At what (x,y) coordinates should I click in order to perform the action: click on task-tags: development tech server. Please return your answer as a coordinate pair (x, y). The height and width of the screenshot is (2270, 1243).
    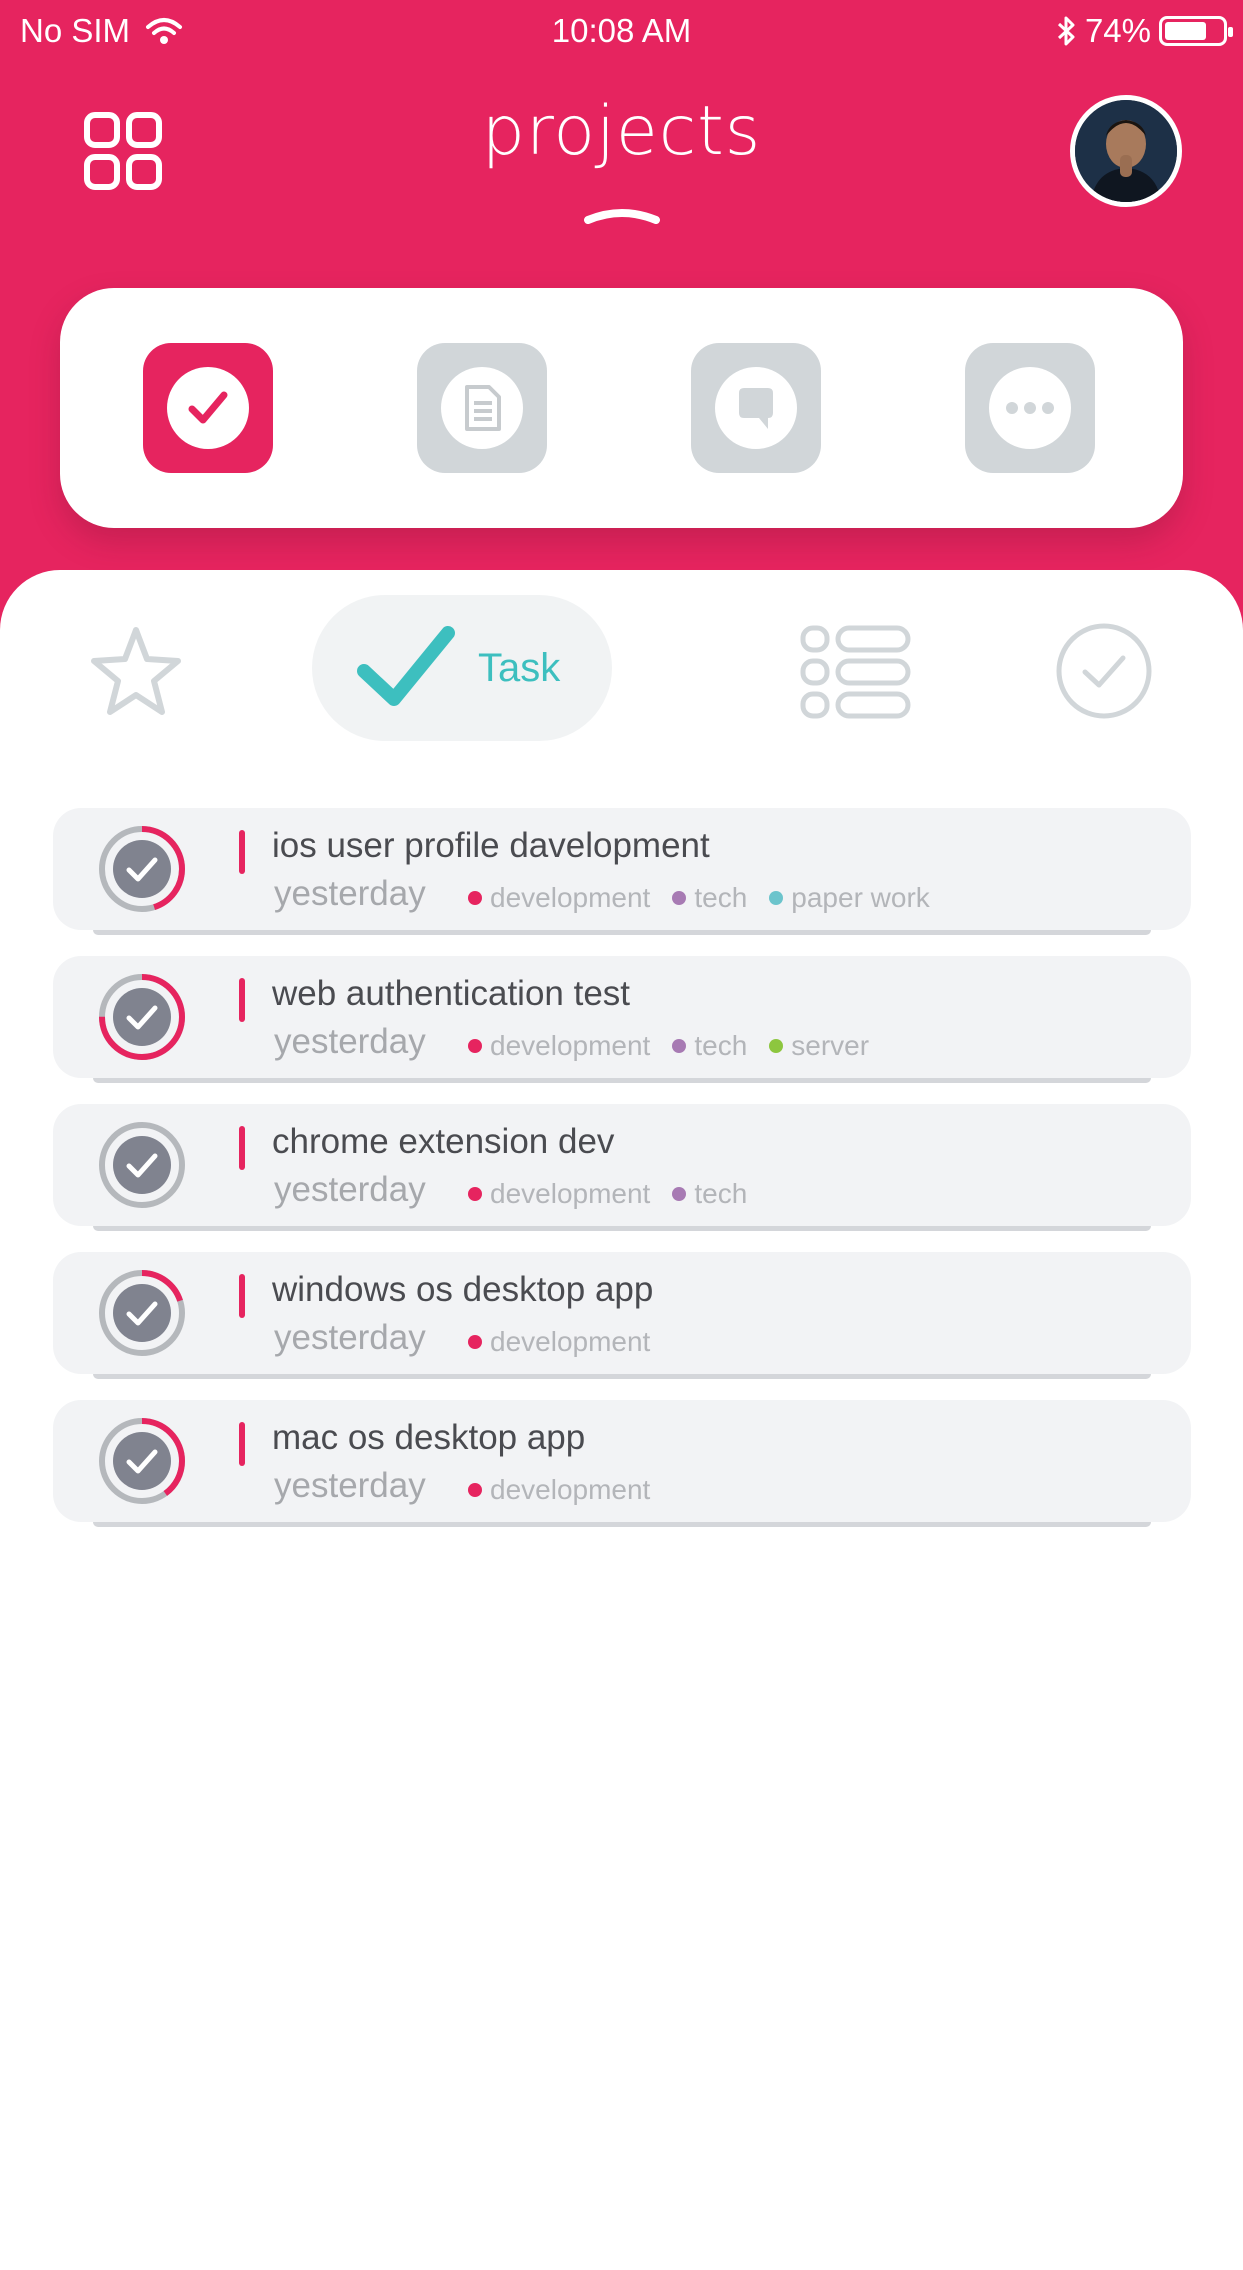
    Looking at the image, I should click on (668, 1046).